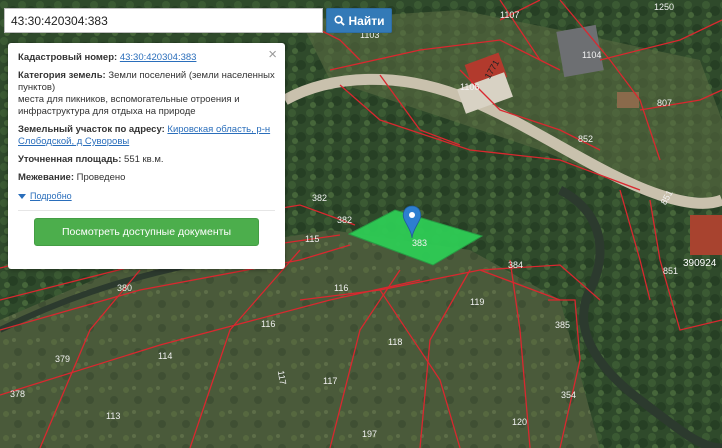 The height and width of the screenshot is (448, 722). I want to click on details-toggle: Подробно, so click(146, 196).